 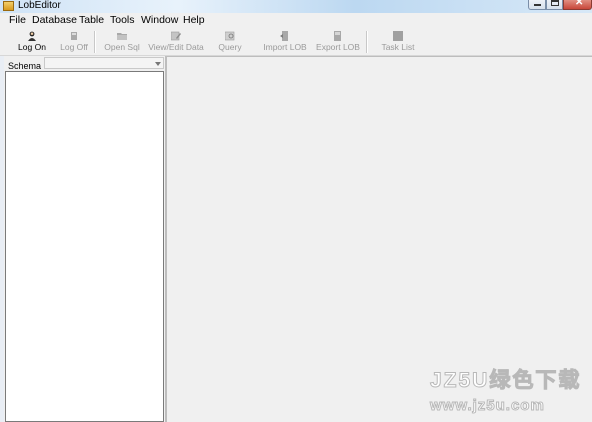 I want to click on export-lob-button: Export LOB, so click(x=338, y=41).